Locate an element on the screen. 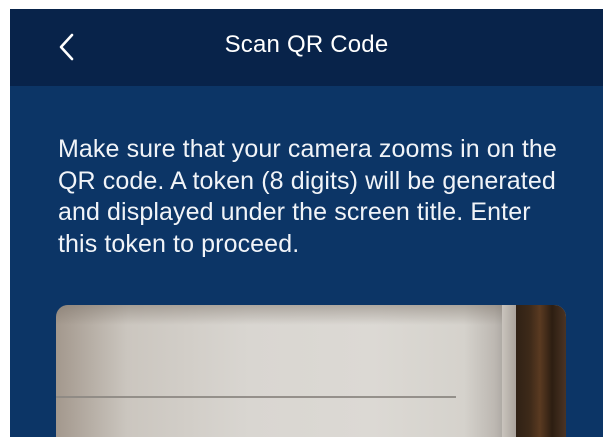 The height and width of the screenshot is (437, 606). frame-wood is located at coordinates (541, 371).